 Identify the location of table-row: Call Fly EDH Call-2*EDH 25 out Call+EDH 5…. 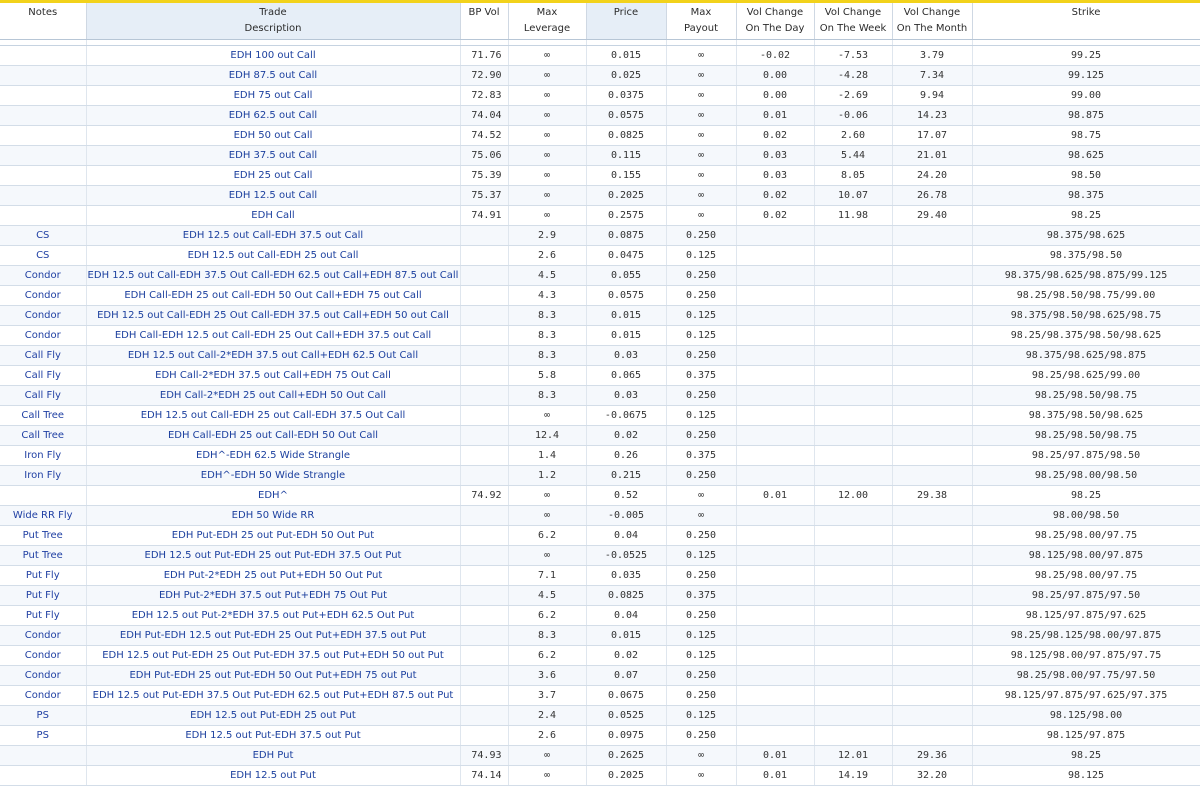
(600, 395).